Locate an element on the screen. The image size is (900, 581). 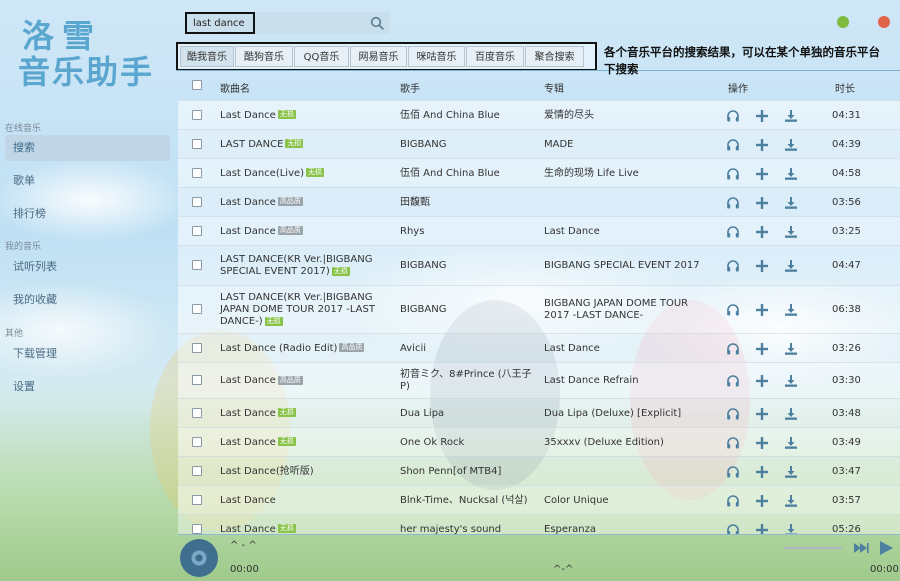
minimize-button is located at coordinates (843, 22).